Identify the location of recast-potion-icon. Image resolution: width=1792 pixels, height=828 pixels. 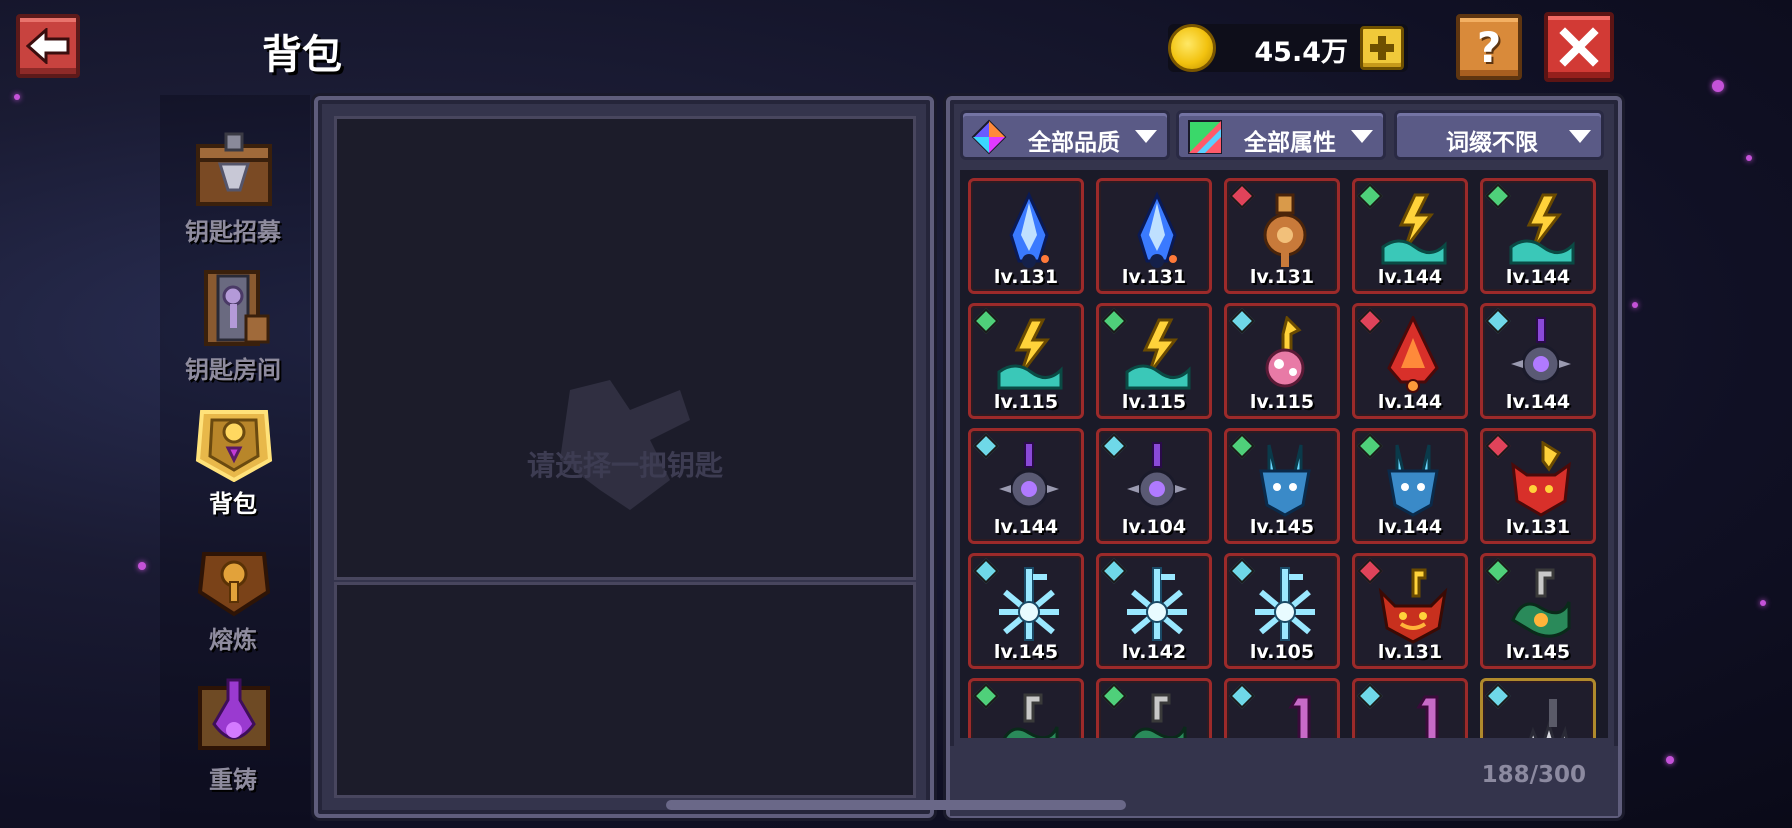
(234, 714).